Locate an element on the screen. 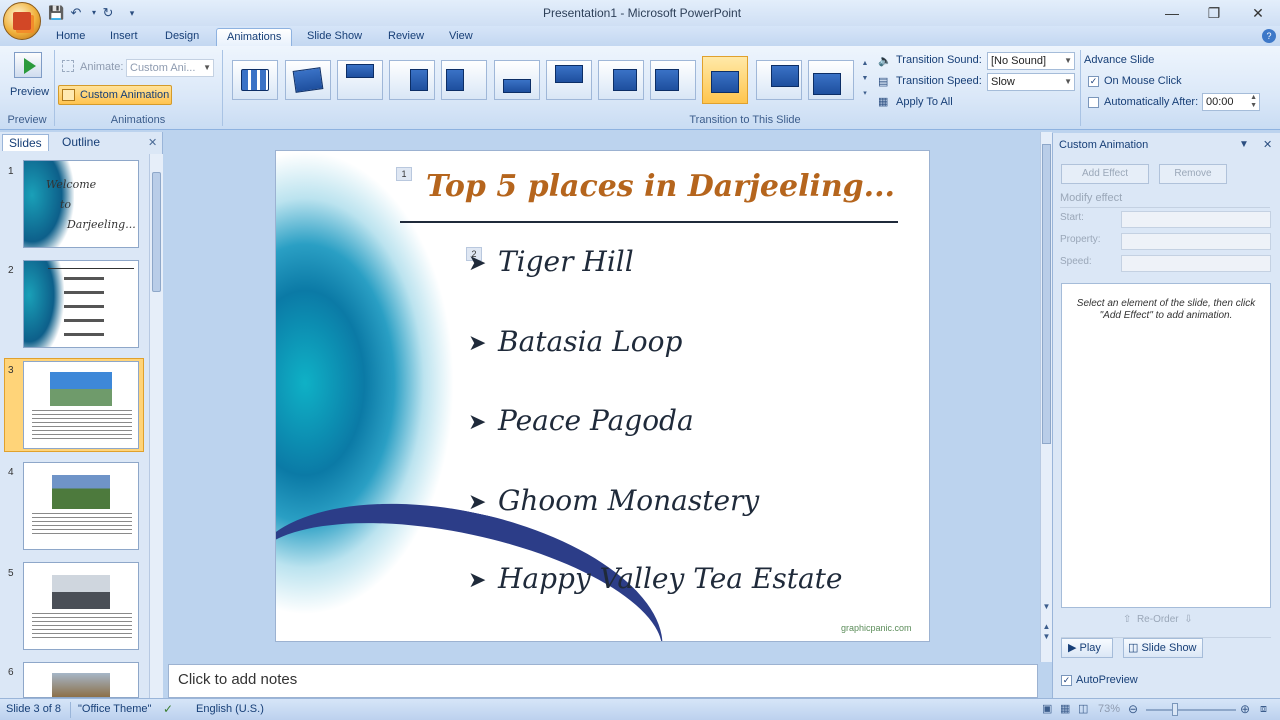  slide-show-button: ◫ Slide Show is located at coordinates (1163, 648).